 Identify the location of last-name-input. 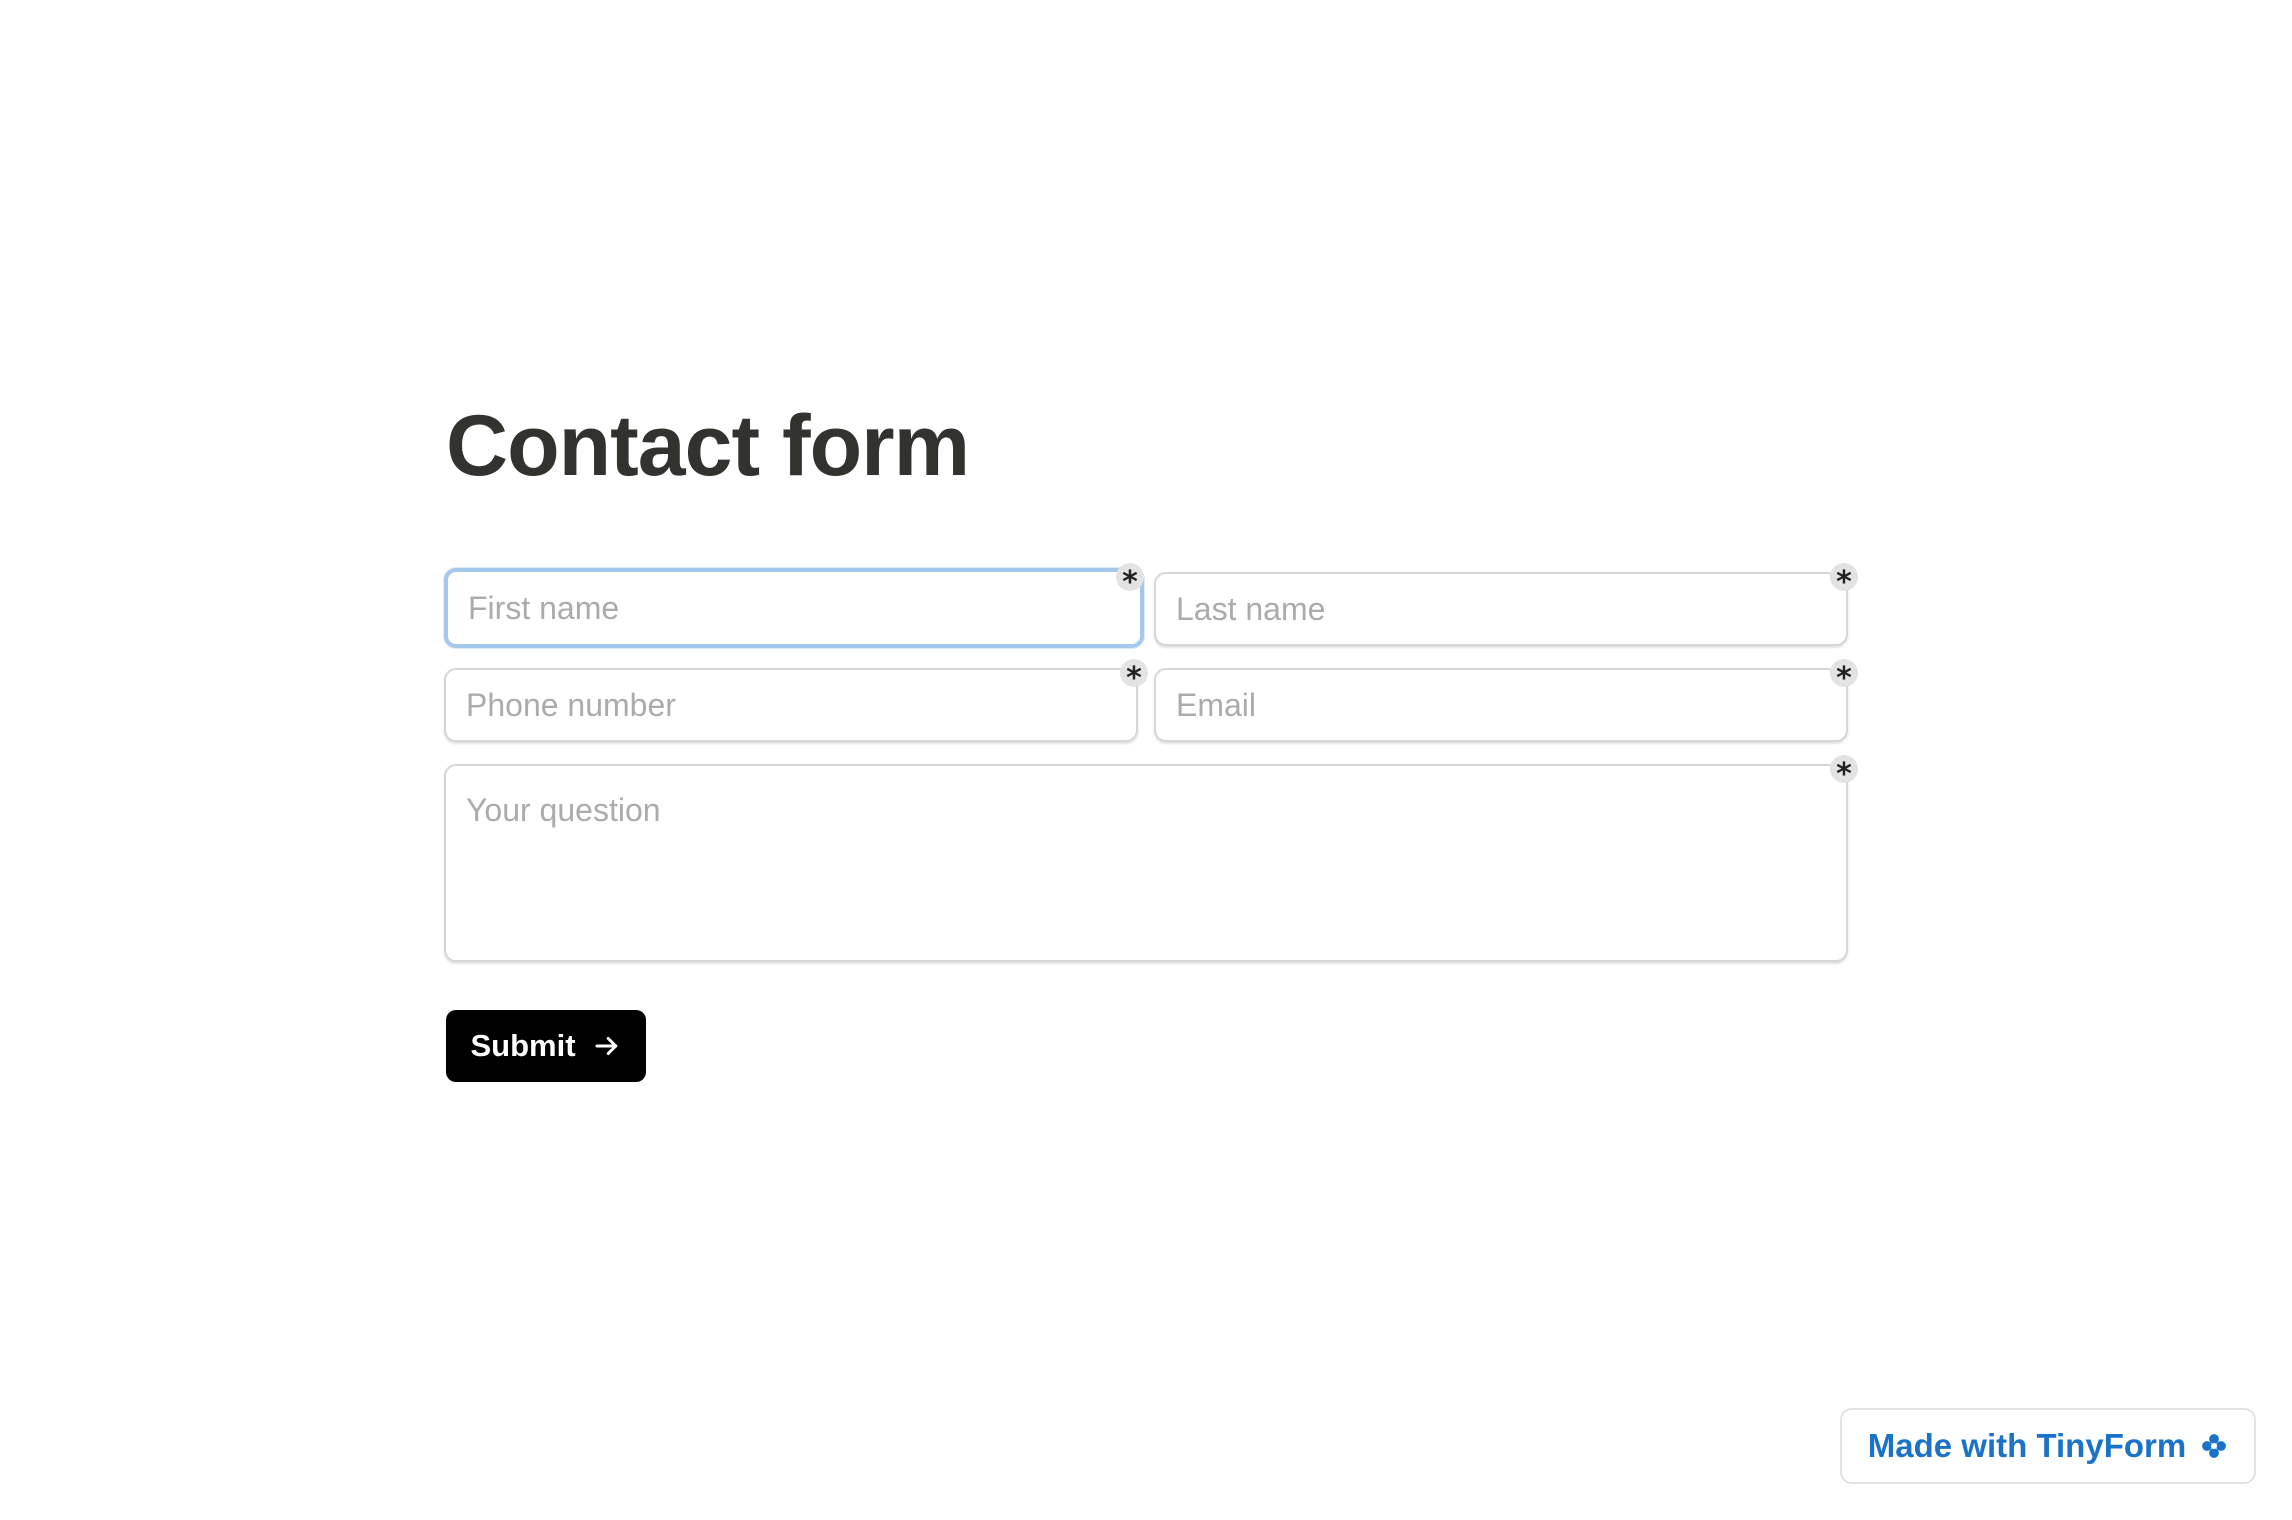
(1501, 609).